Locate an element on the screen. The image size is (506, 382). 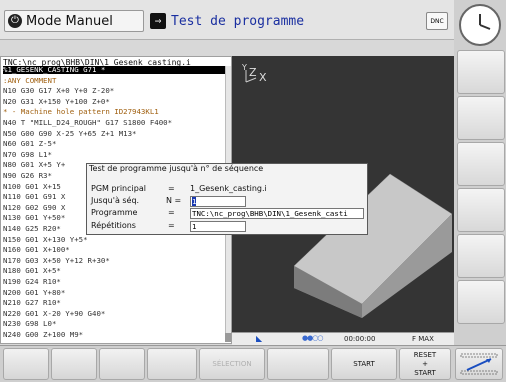
program-line: N60 G01 Z-5* is located at coordinates (114, 144).